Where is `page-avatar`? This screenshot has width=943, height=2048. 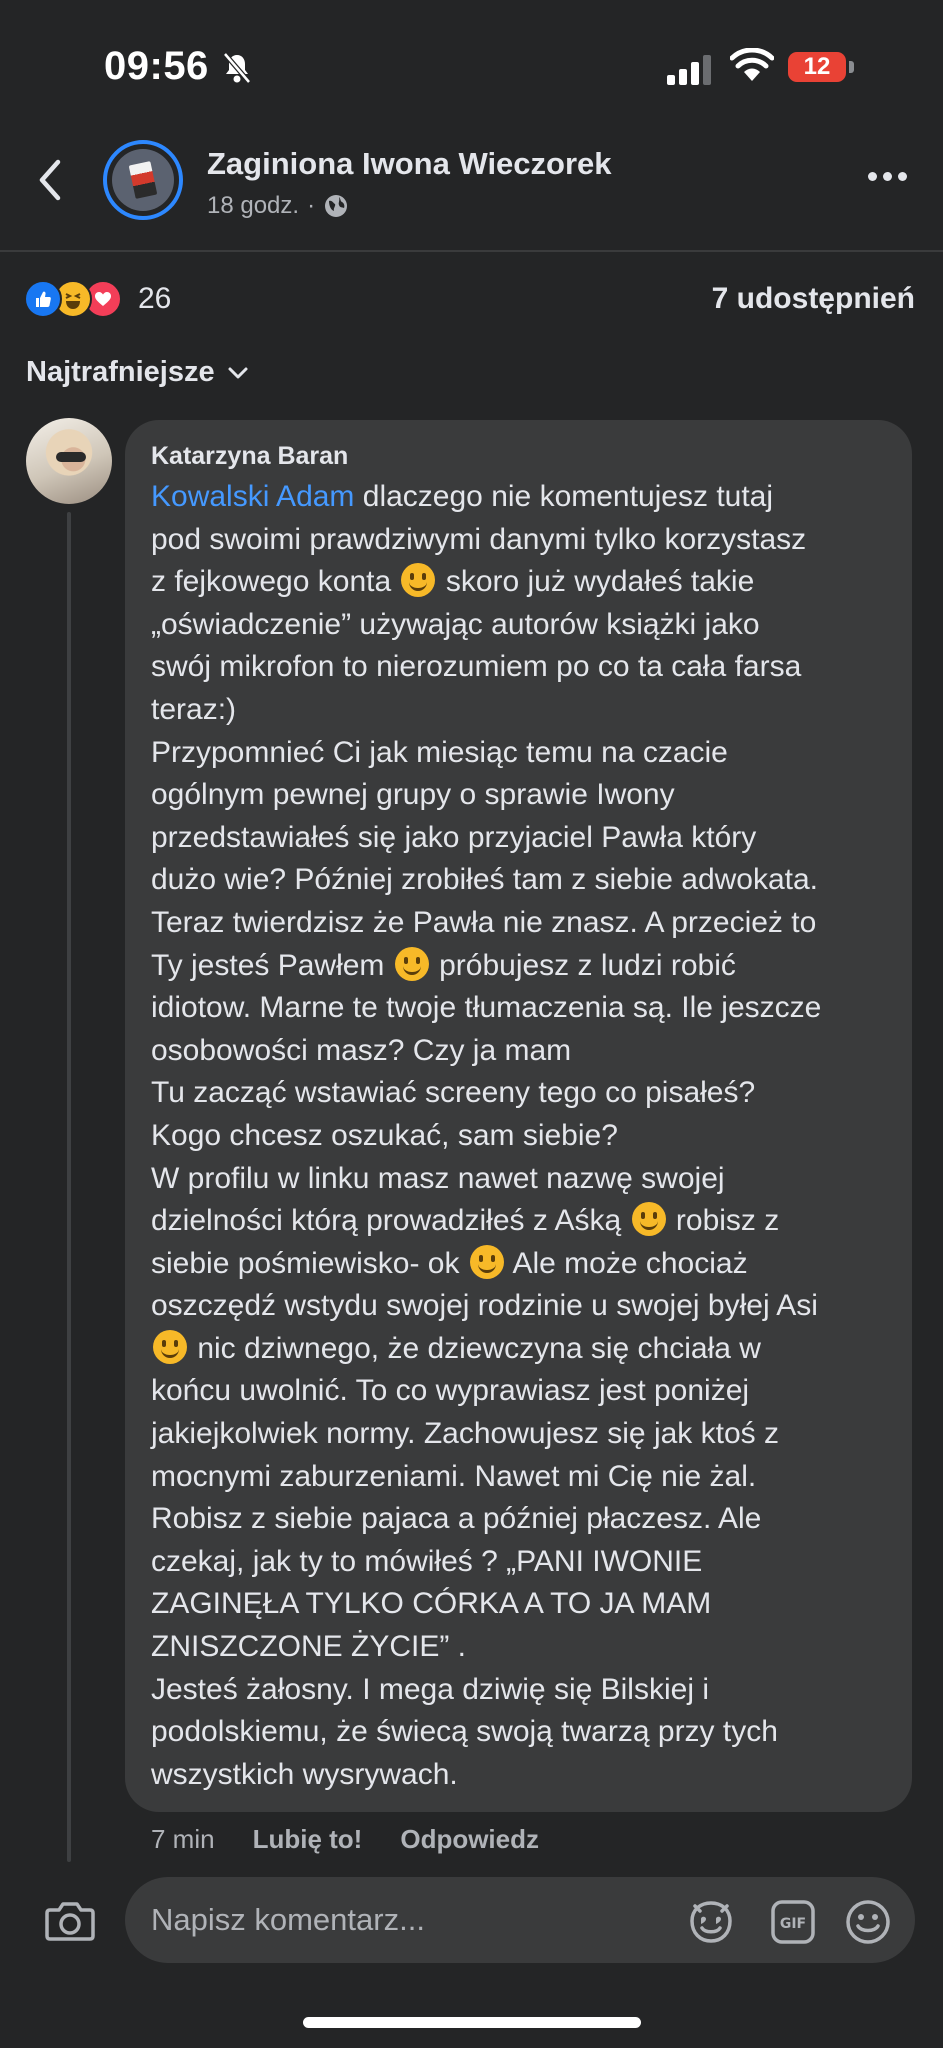 page-avatar is located at coordinates (143, 180).